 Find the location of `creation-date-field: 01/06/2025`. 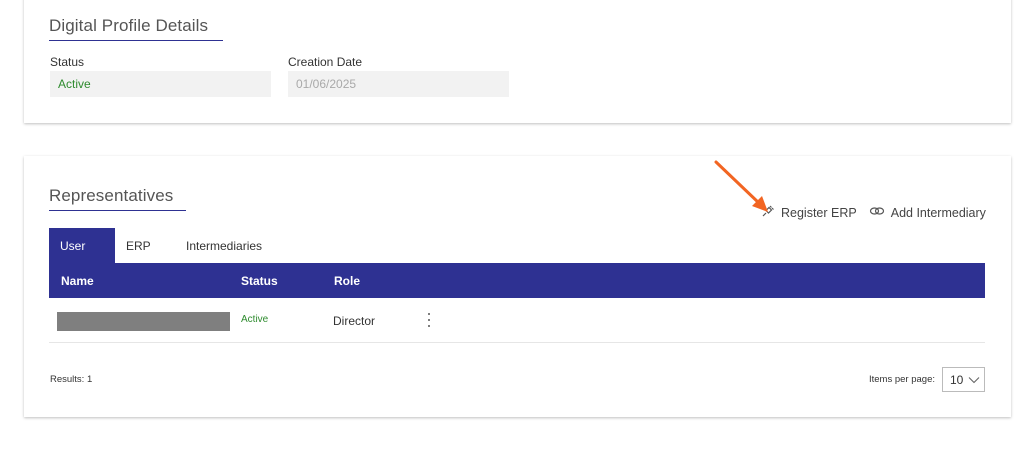

creation-date-field: 01/06/2025 is located at coordinates (398, 84).